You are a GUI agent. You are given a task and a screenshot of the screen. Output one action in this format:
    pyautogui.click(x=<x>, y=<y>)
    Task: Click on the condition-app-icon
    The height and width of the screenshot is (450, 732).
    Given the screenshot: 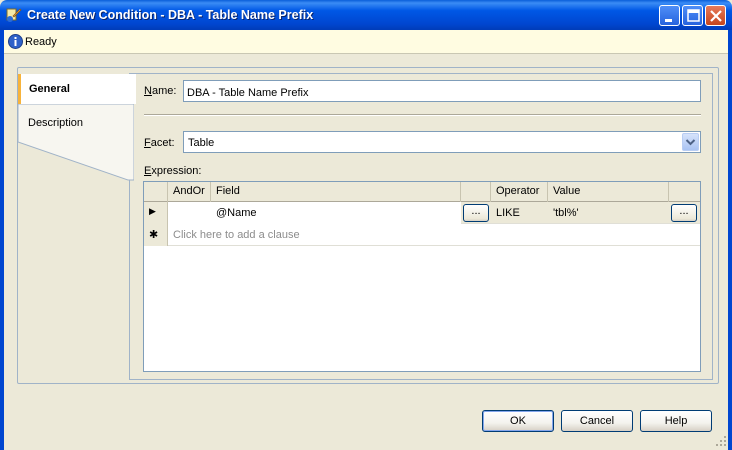 What is the action you would take?
    pyautogui.click(x=14, y=15)
    